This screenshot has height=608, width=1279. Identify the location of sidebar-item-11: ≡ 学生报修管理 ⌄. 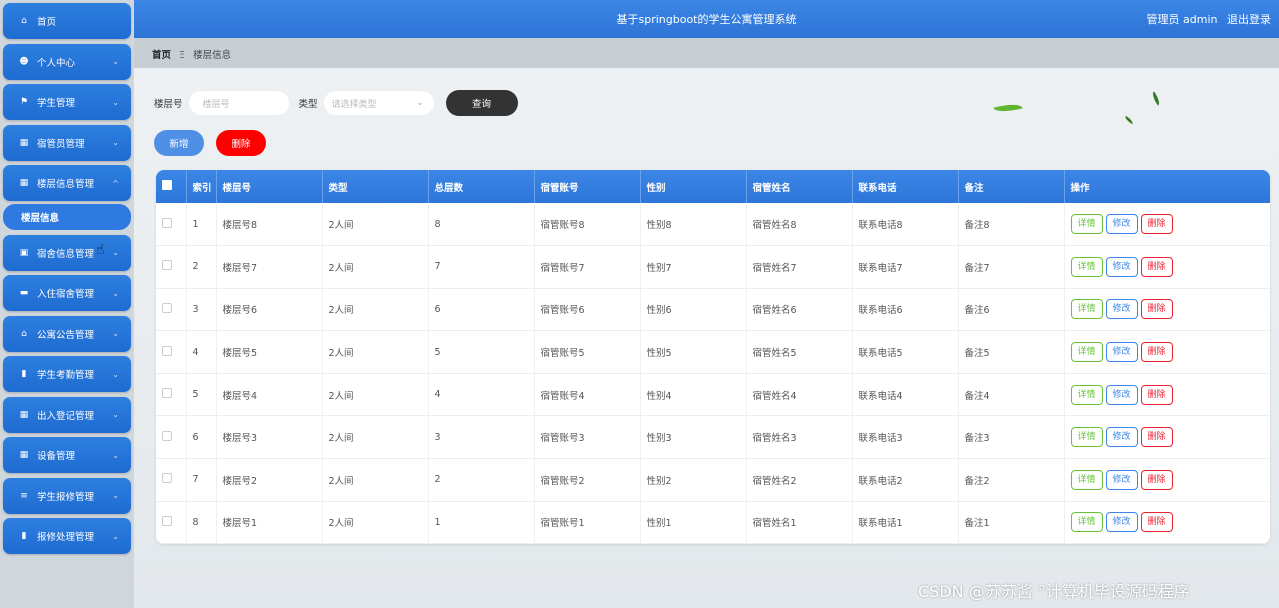
(67, 495).